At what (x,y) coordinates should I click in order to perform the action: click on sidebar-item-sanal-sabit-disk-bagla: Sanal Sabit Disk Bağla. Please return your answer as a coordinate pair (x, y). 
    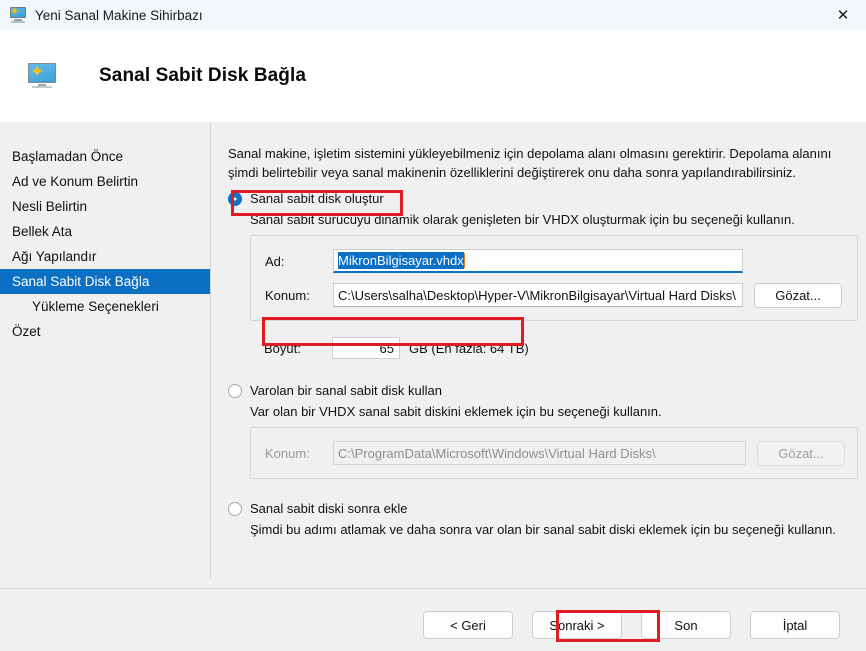
    Looking at the image, I should click on (105, 281).